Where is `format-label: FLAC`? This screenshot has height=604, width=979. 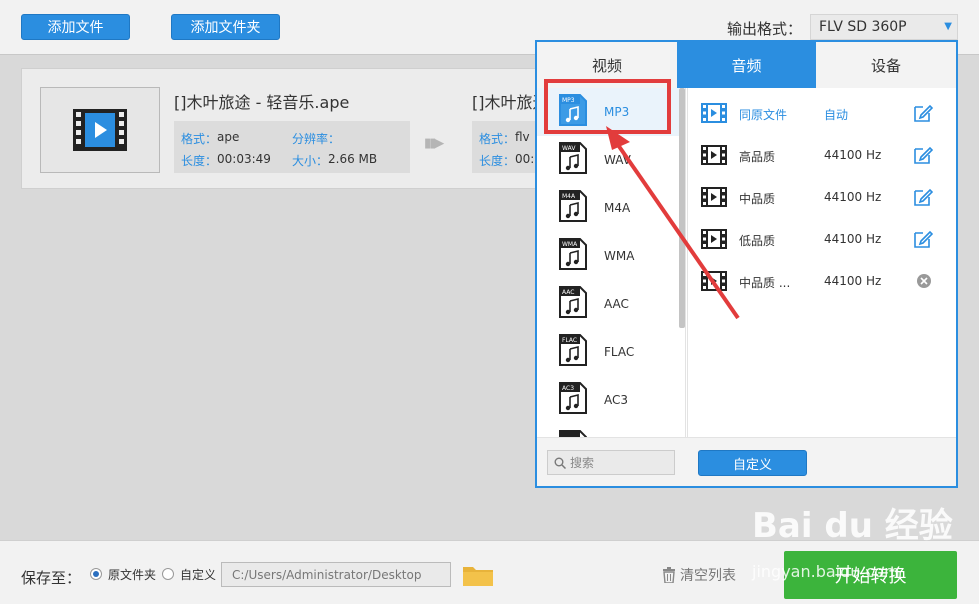
format-label: FLAC is located at coordinates (619, 352).